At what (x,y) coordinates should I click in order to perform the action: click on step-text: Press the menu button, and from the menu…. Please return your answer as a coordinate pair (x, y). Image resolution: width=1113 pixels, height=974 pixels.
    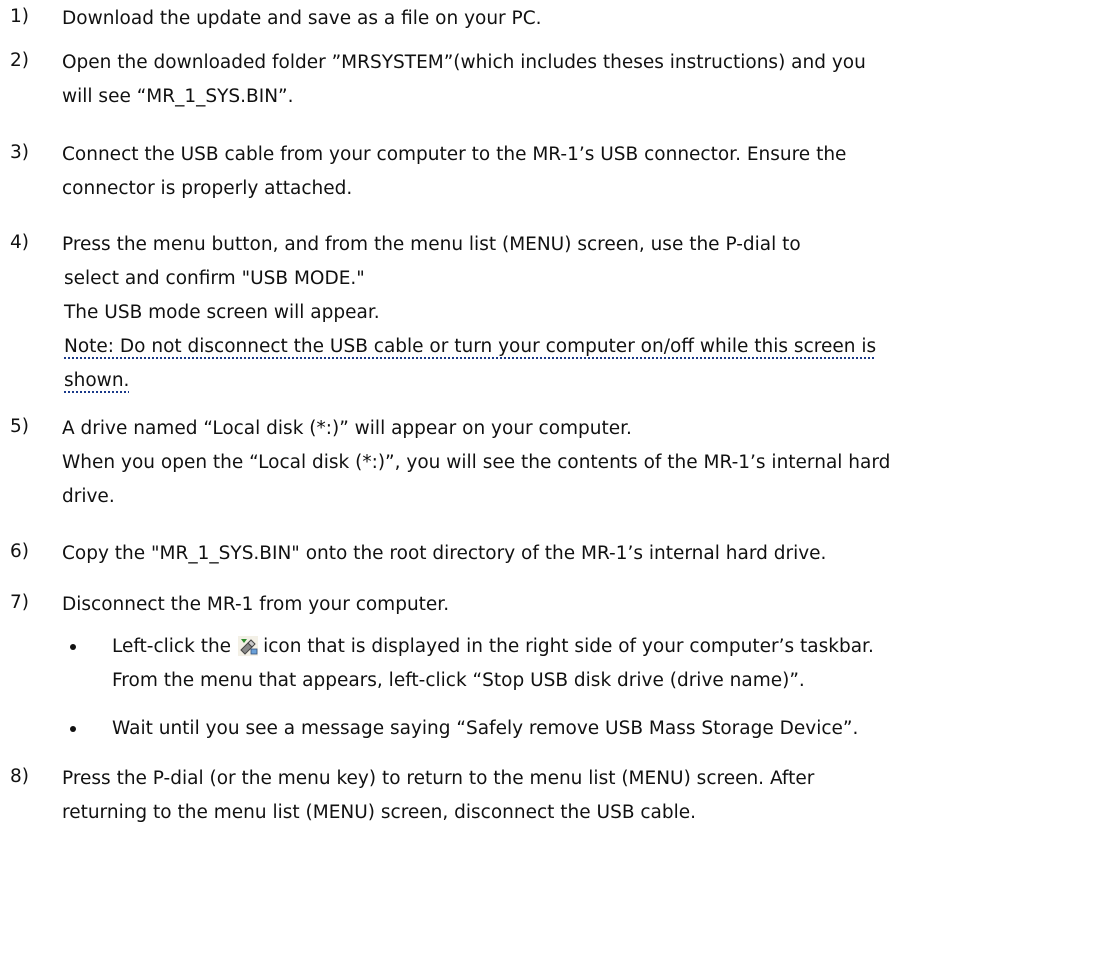
    Looking at the image, I should click on (431, 244).